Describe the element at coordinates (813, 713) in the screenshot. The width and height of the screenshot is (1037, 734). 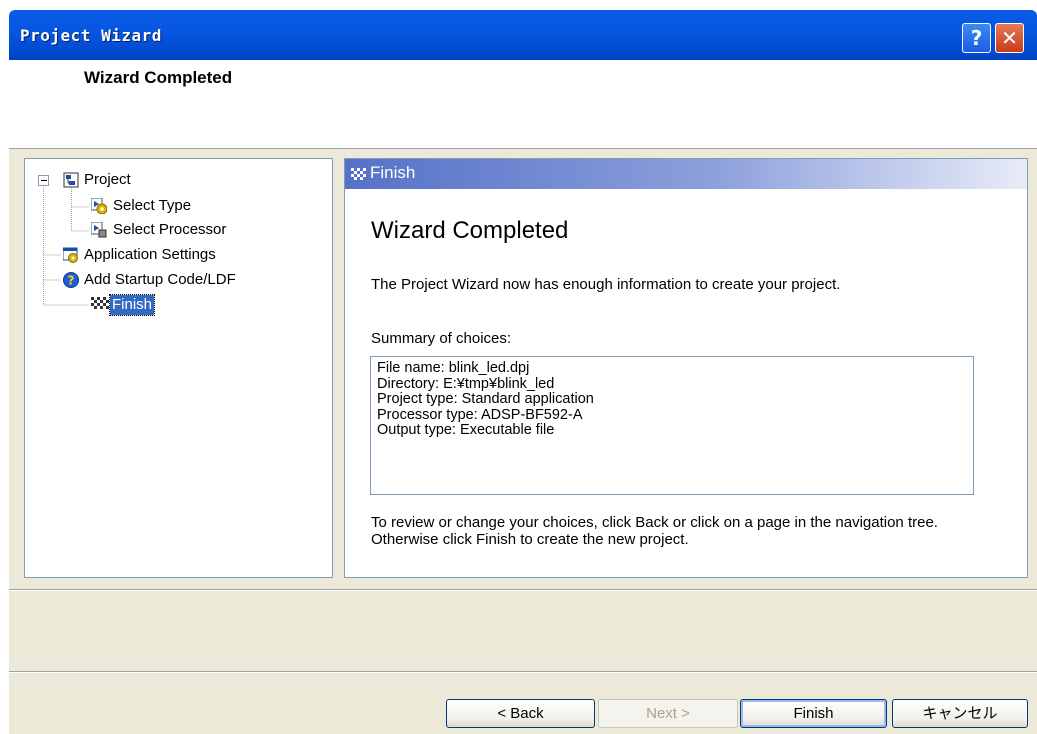
I see `finish-button: Finish` at that location.